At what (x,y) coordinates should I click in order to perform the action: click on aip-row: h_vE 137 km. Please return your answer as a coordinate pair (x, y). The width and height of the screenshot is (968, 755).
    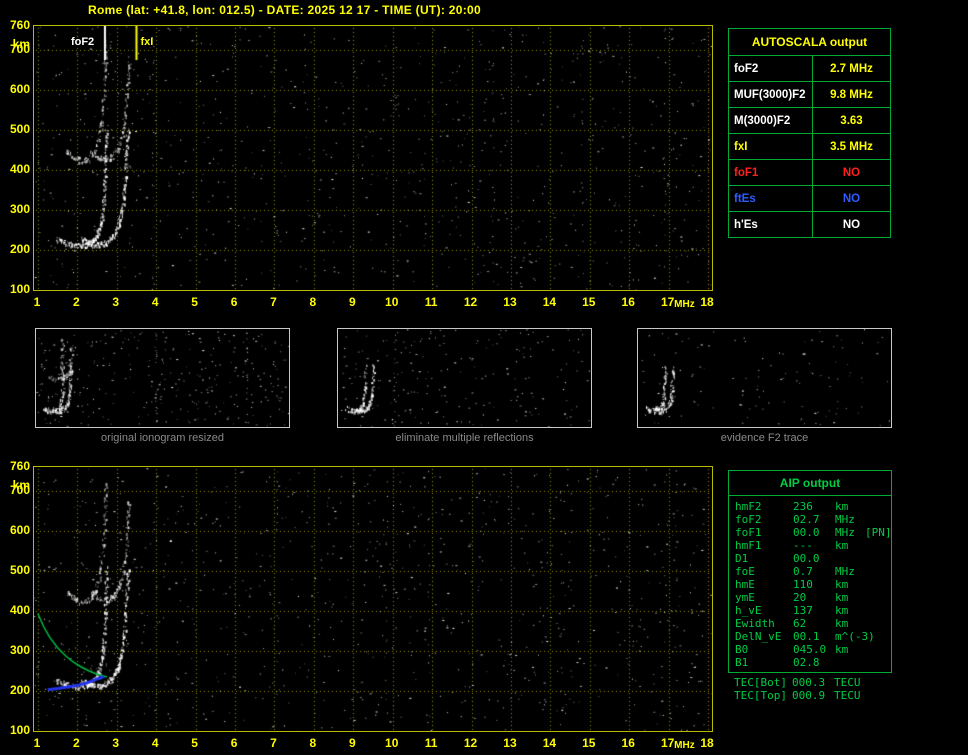
    Looking at the image, I should click on (810, 610).